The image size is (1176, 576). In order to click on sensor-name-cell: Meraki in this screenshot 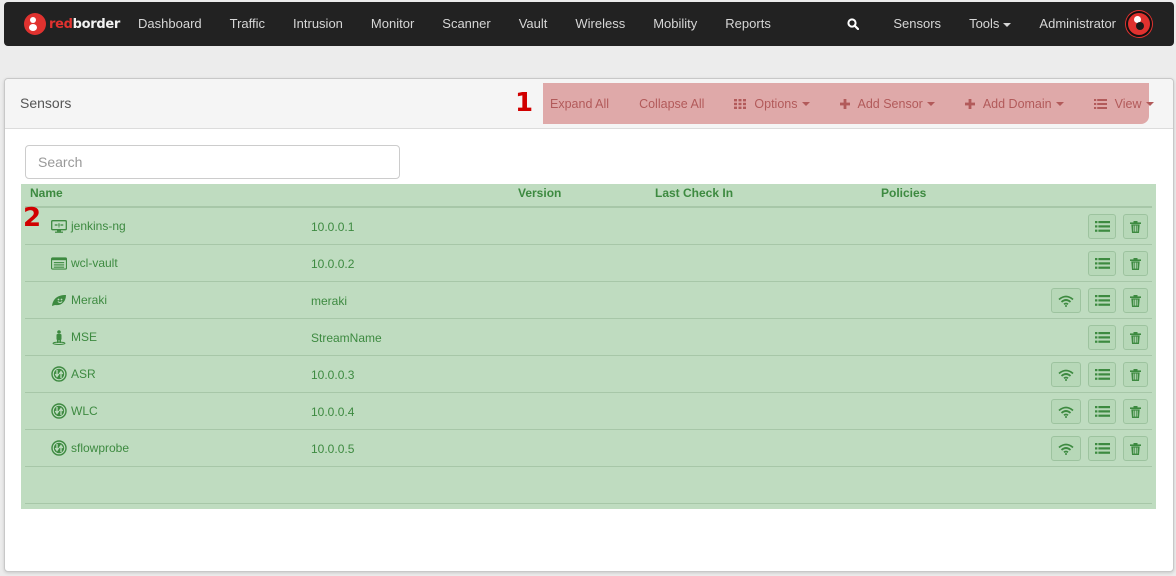, I will do `click(79, 300)`.